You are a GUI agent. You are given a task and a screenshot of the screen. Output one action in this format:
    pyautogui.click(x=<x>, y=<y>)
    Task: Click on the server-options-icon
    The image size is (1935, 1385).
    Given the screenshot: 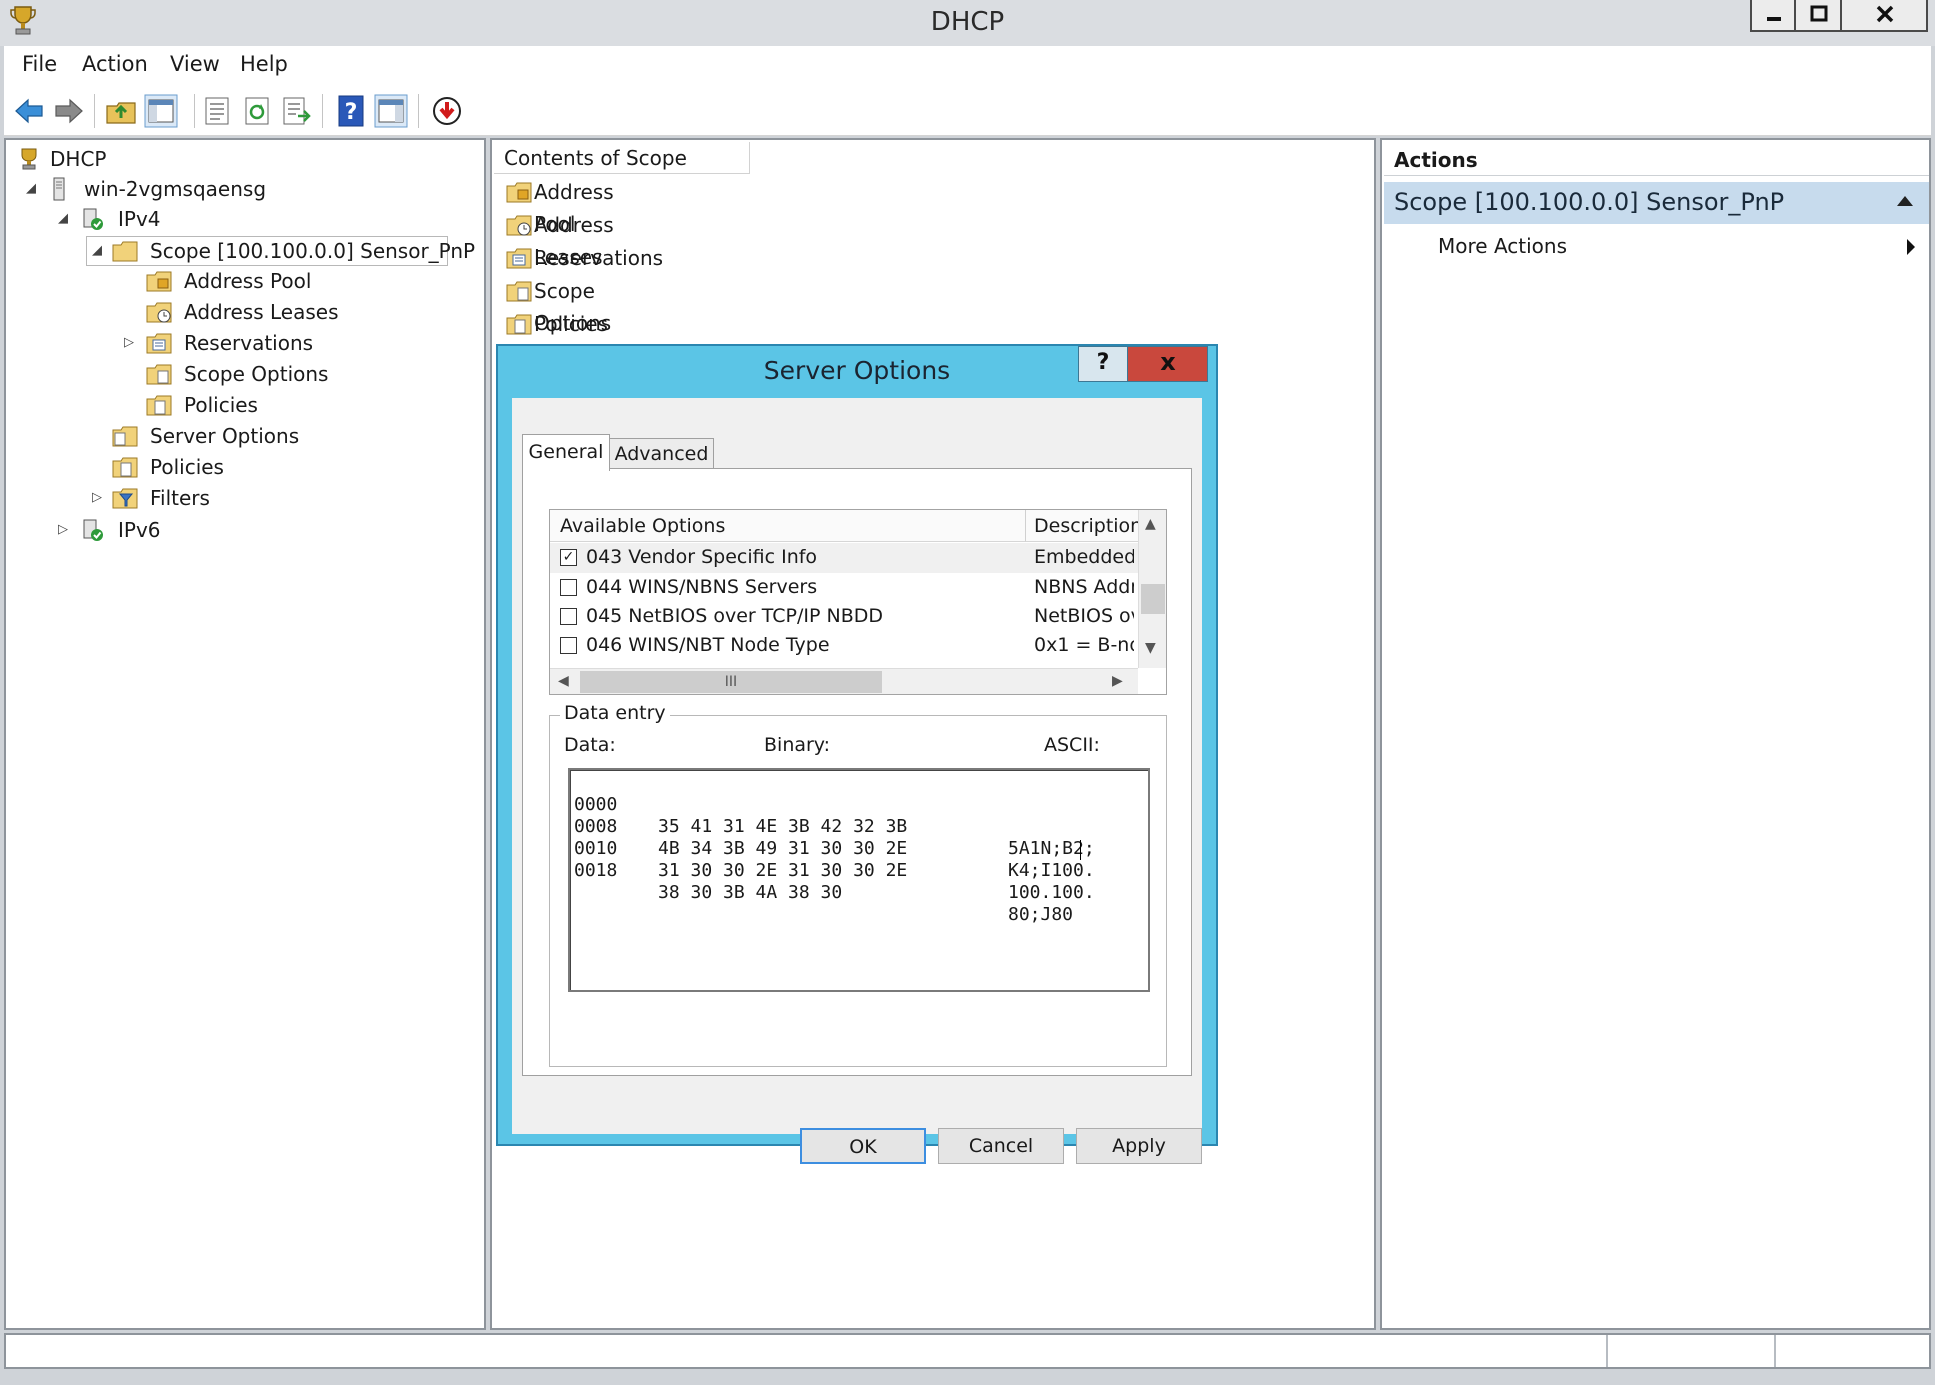 What is the action you would take?
    pyautogui.click(x=125, y=436)
    